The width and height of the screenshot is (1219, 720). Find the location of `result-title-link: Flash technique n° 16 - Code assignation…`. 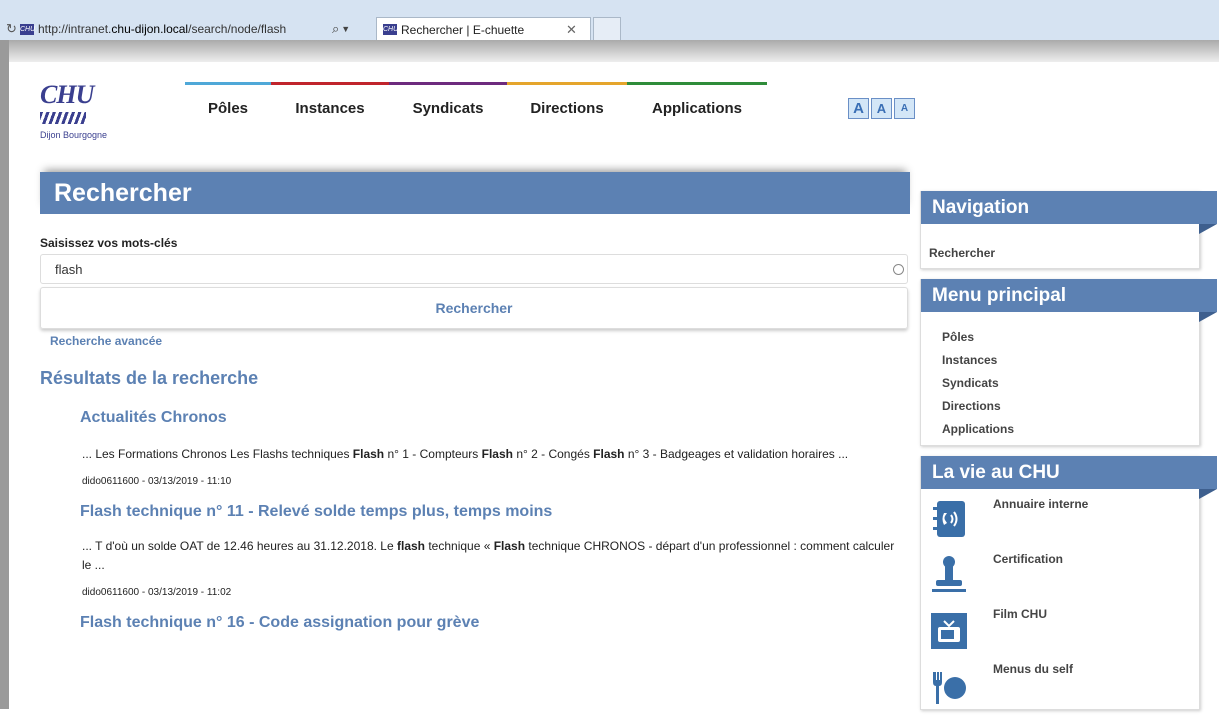

result-title-link: Flash technique n° 16 - Code assignation… is located at coordinates (495, 623).